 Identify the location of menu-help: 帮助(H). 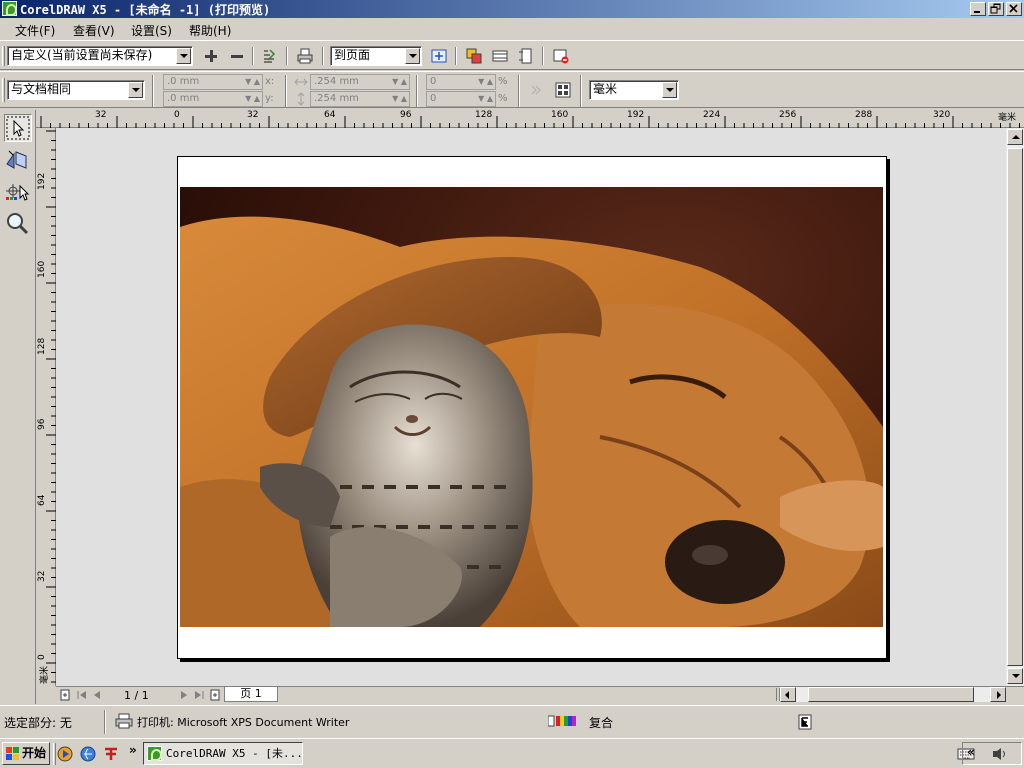
(210, 30).